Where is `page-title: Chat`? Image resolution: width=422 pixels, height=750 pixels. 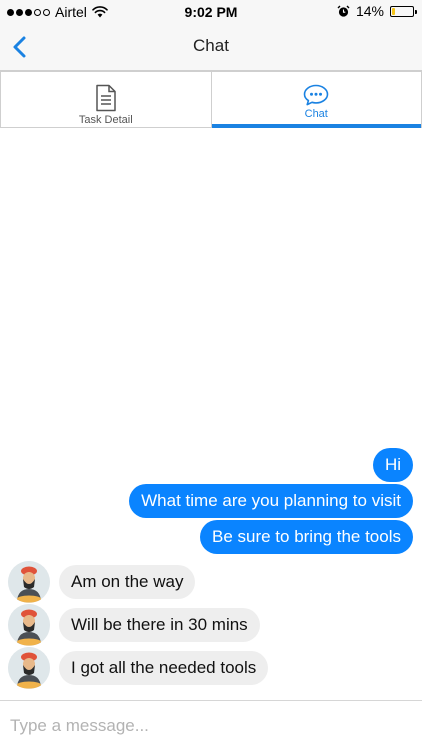
page-title: Chat is located at coordinates (211, 45).